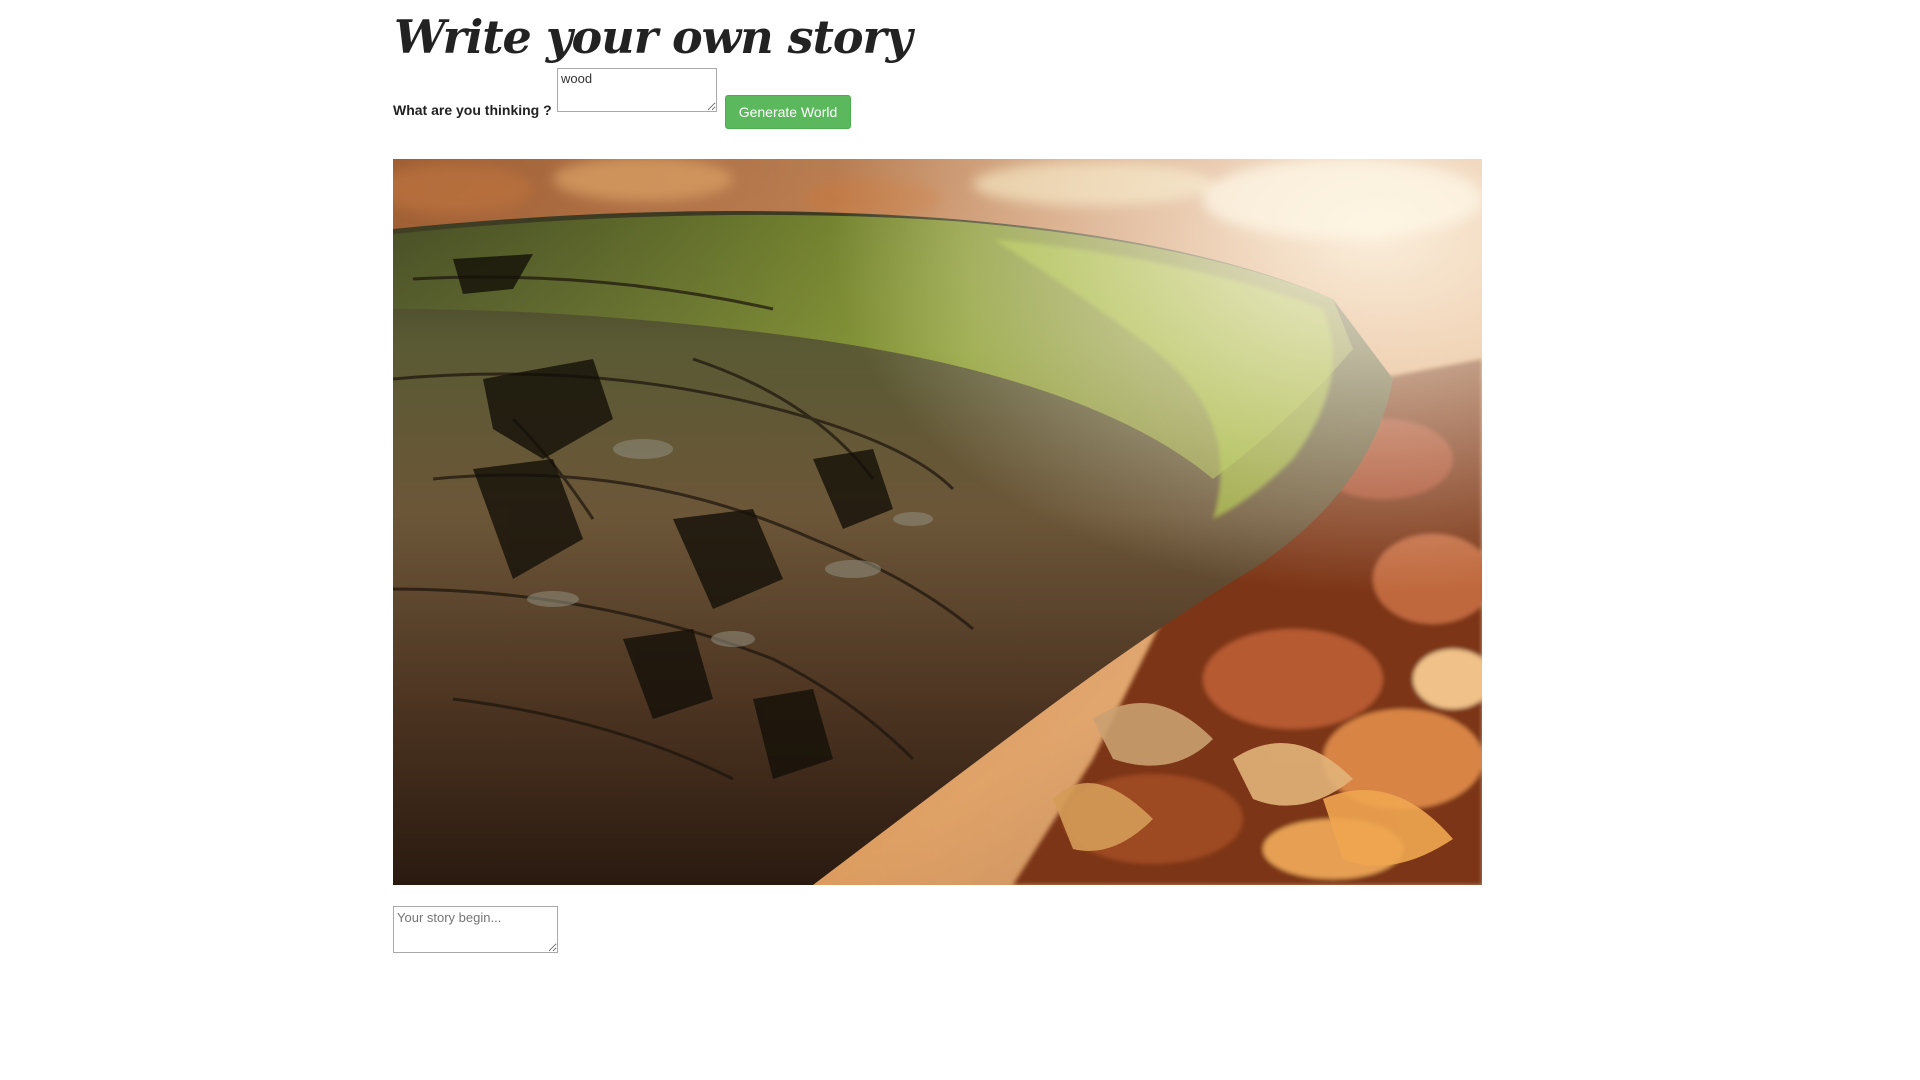 The image size is (1920, 1080). I want to click on prompt-input, so click(637, 90).